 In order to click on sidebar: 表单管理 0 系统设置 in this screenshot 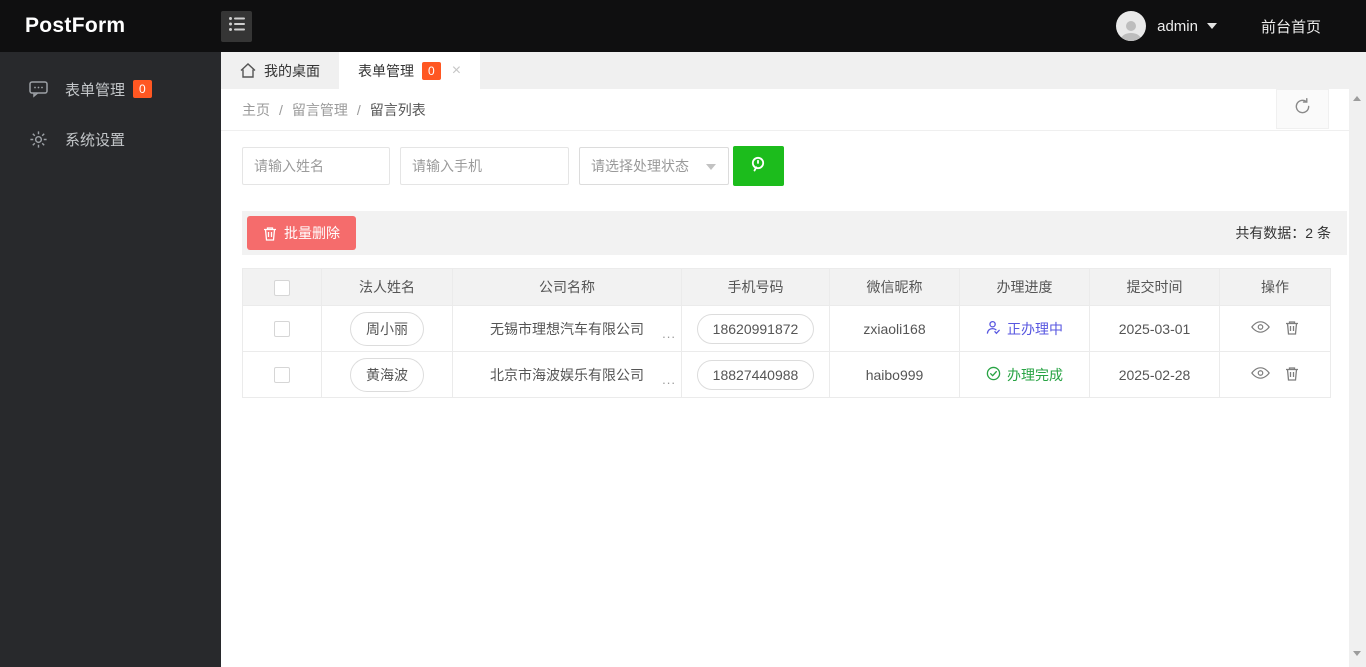, I will do `click(110, 359)`.